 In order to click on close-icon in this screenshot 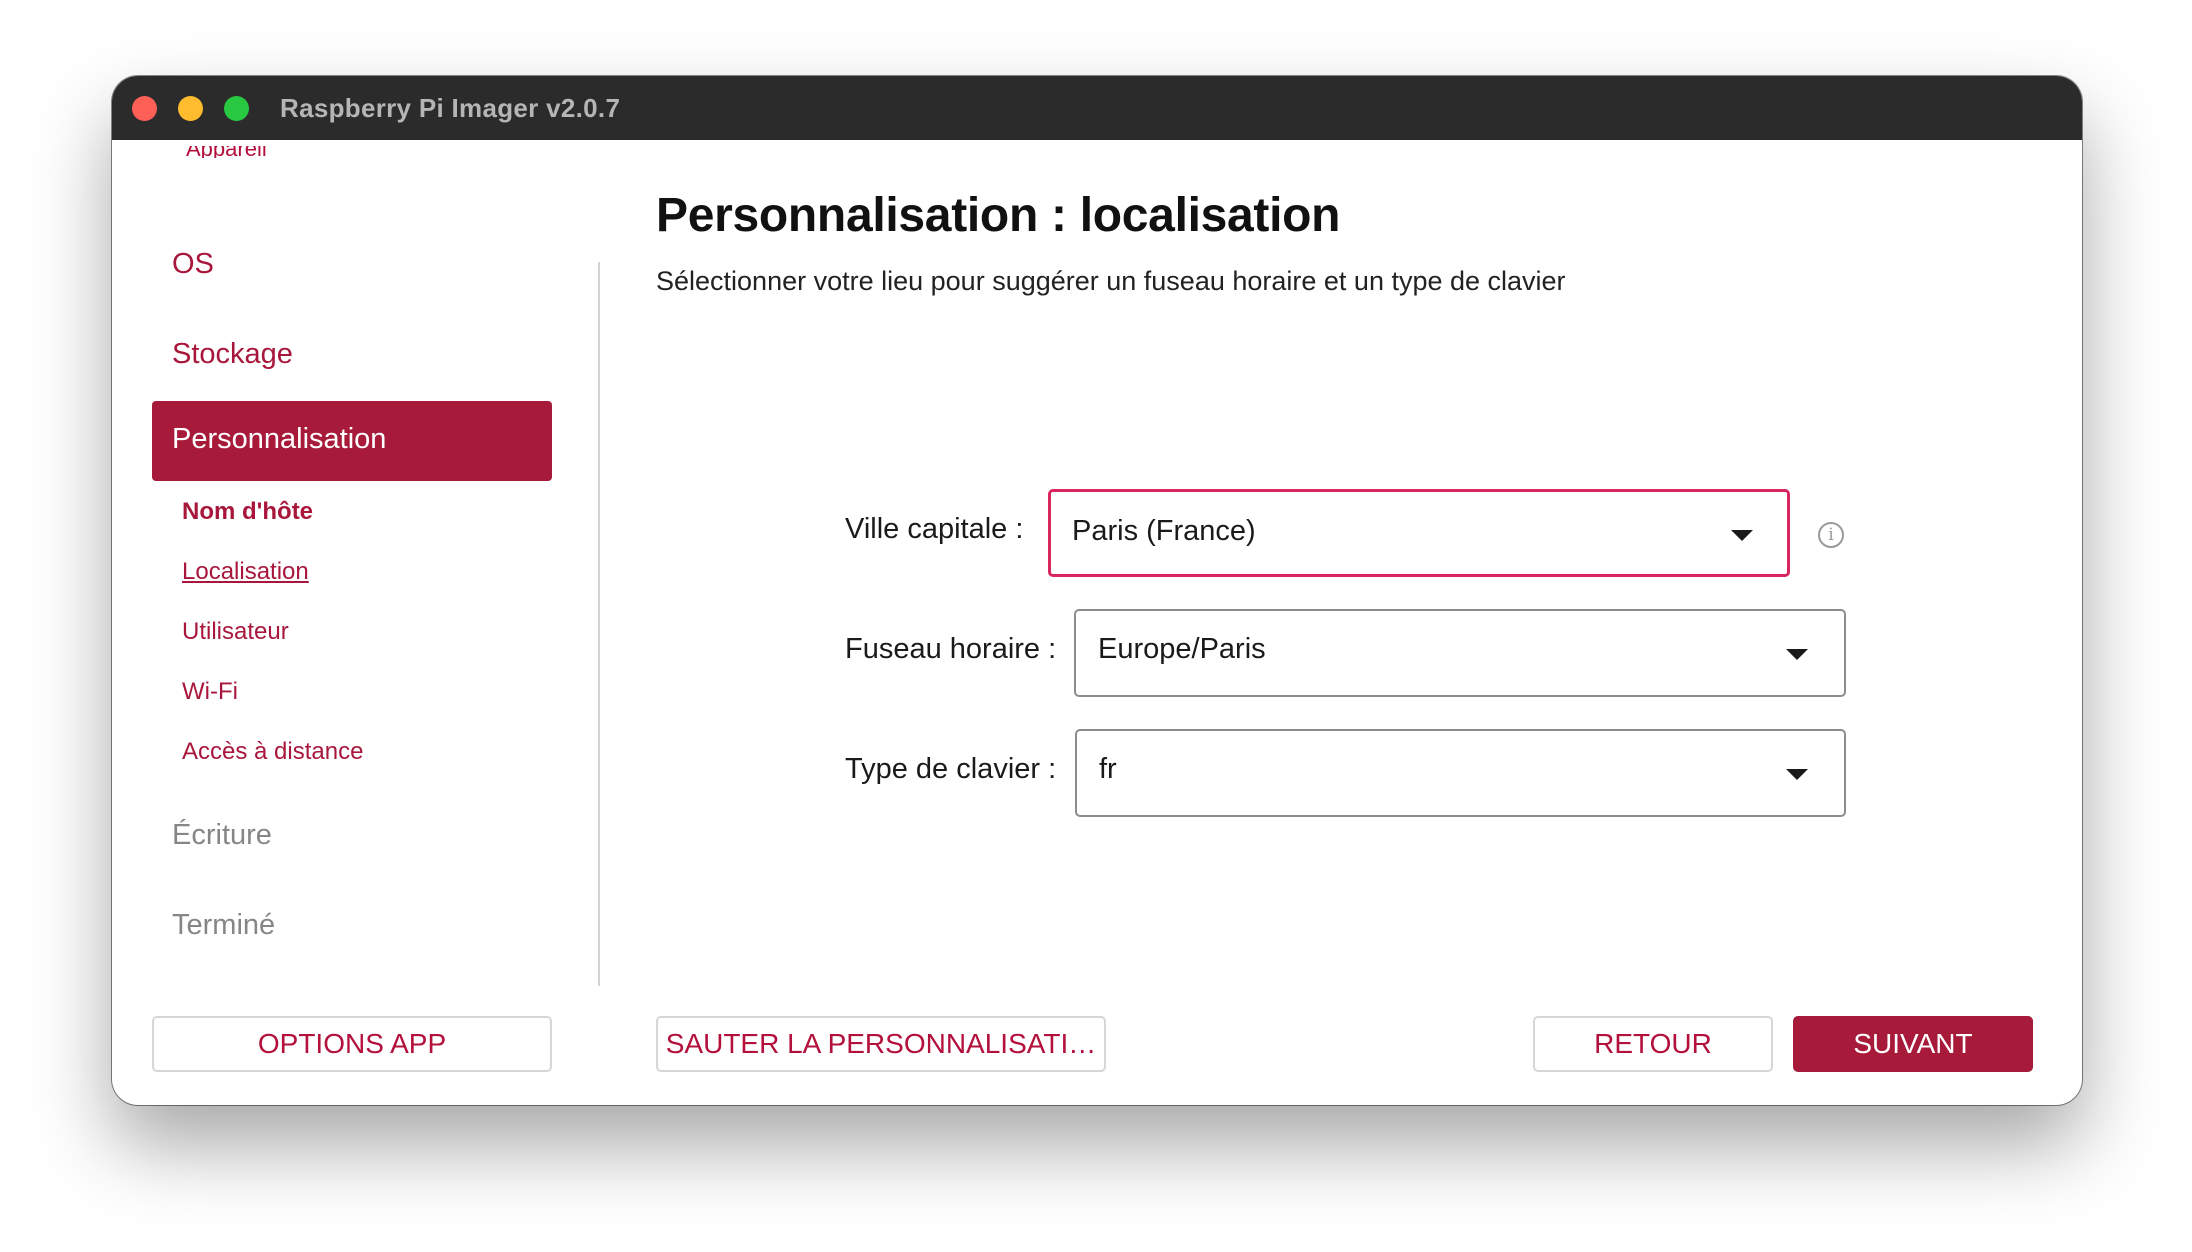, I will do `click(144, 108)`.